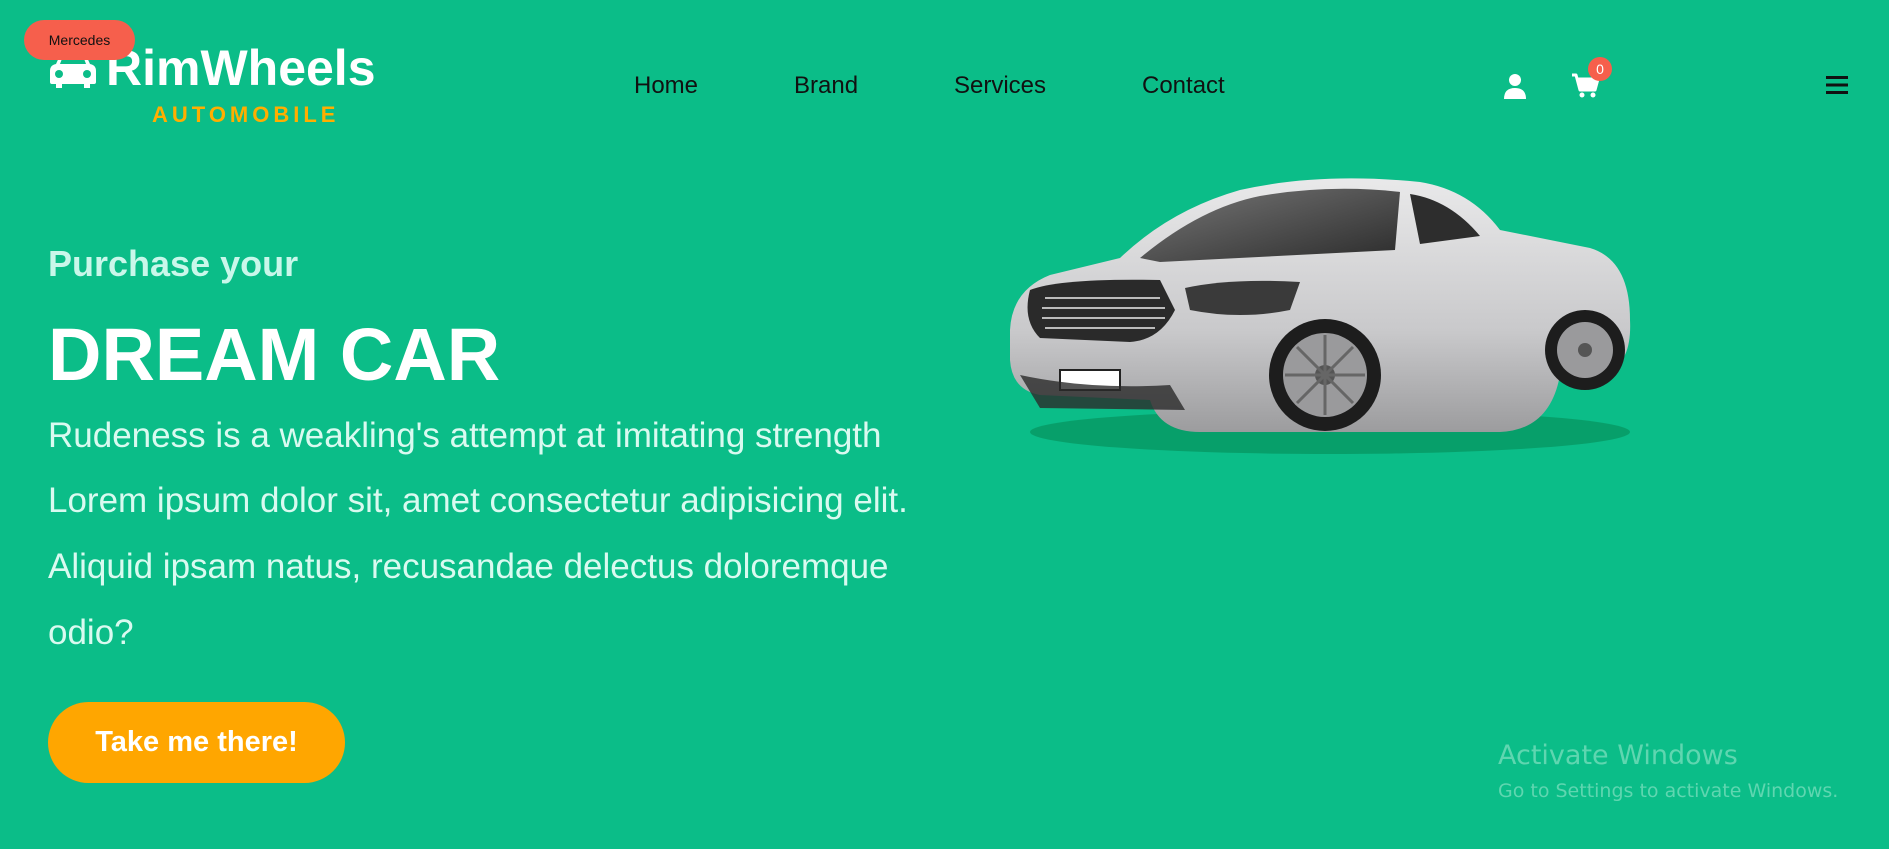 The height and width of the screenshot is (849, 1889). What do you see at coordinates (1837, 85) in the screenshot?
I see `hamburger-menu-icon` at bounding box center [1837, 85].